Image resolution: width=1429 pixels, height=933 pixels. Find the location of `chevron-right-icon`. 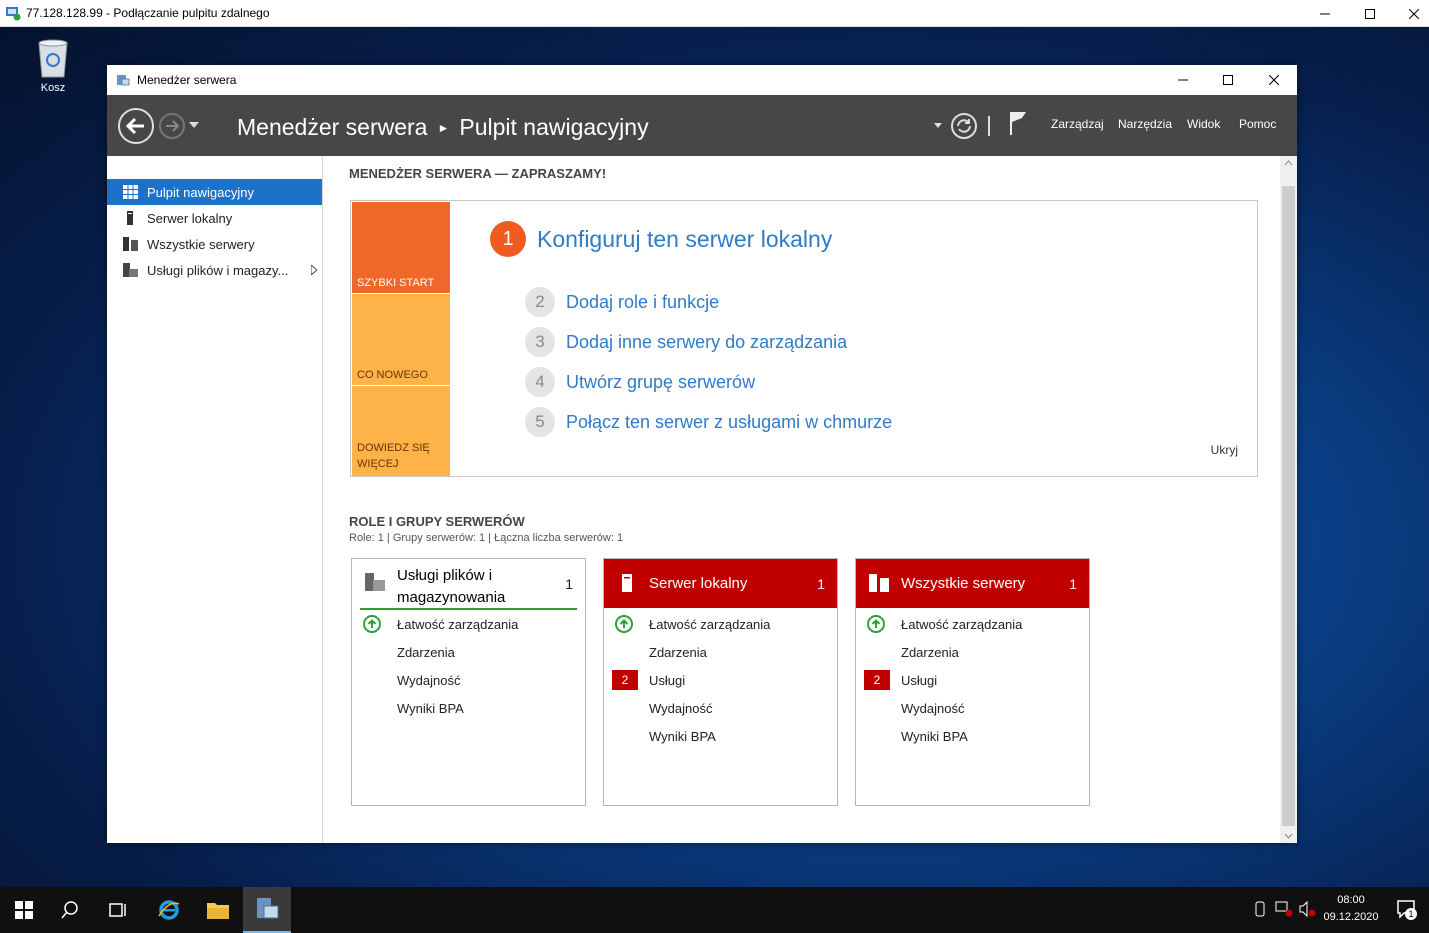

chevron-right-icon is located at coordinates (314, 270).